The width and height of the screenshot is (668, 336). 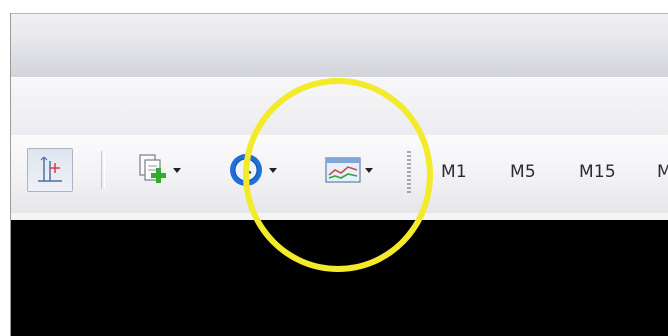 I want to click on history-icon, so click(x=245, y=170).